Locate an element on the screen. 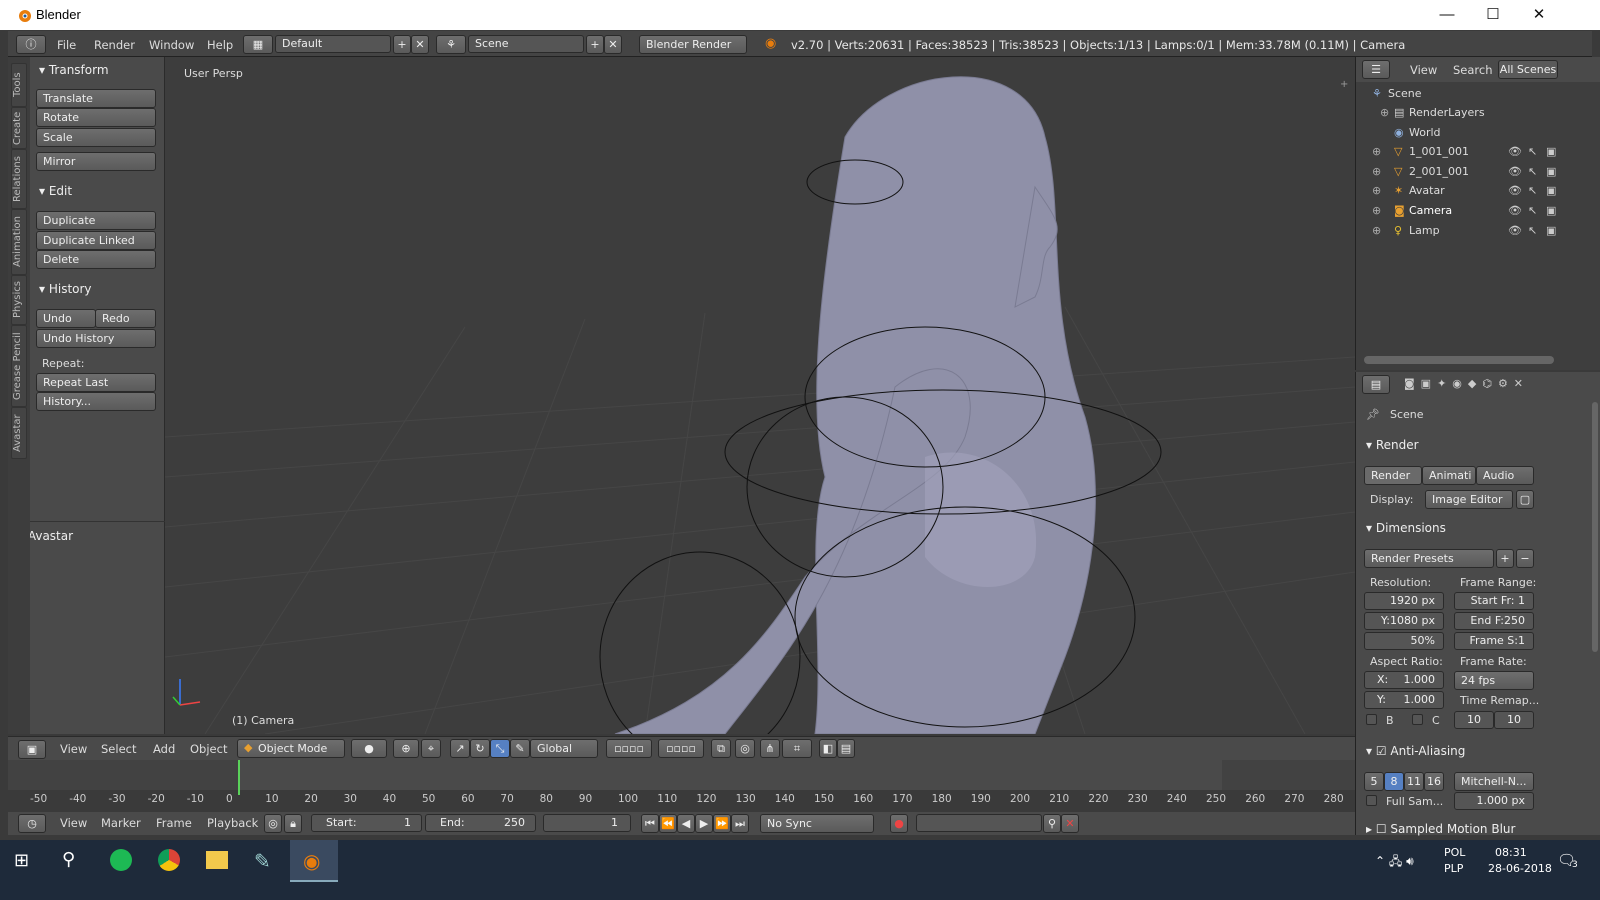 The image size is (1600, 900). outliner-menu-search: Search is located at coordinates (1473, 70).